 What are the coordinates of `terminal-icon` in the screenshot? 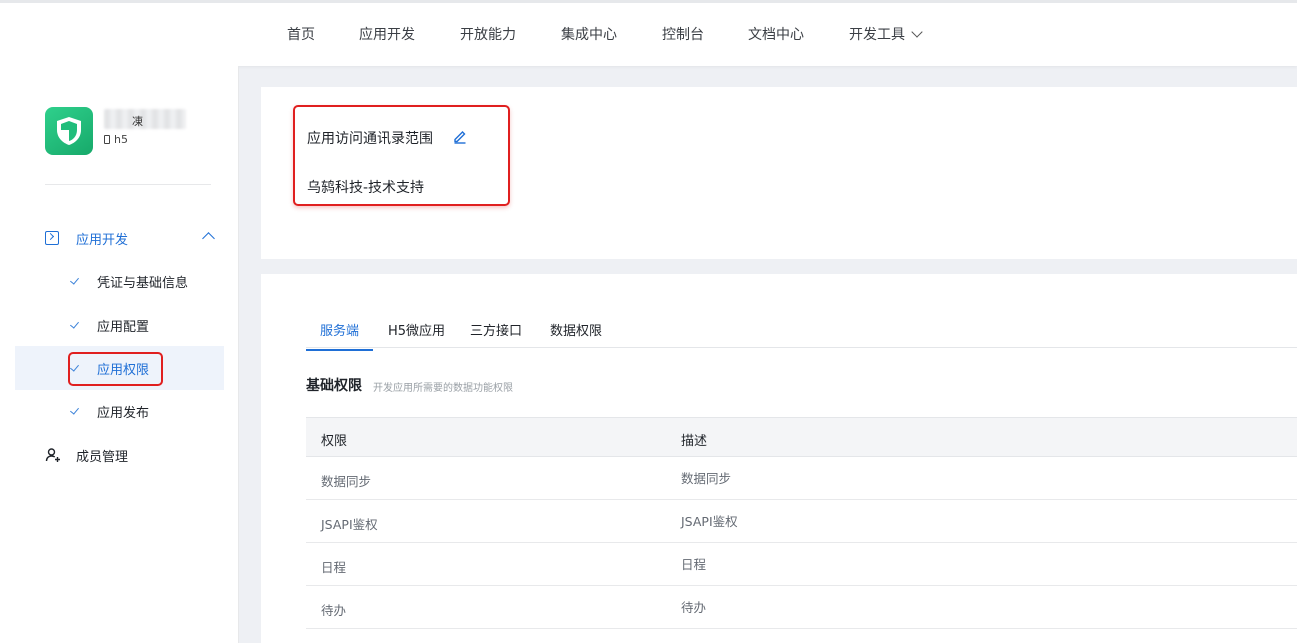 It's located at (52, 238).